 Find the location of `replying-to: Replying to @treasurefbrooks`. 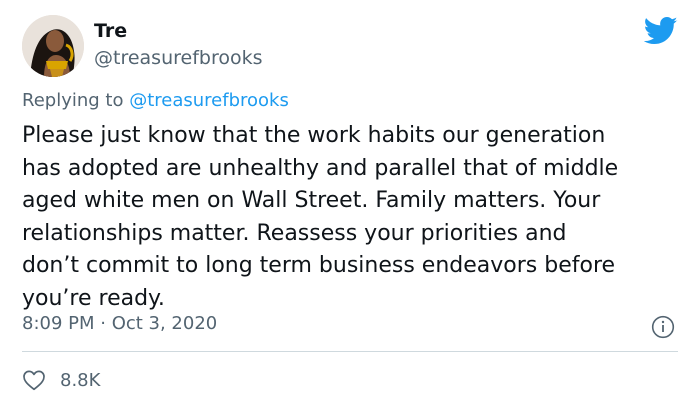

replying-to: Replying to @treasurefbrooks is located at coordinates (155, 100).